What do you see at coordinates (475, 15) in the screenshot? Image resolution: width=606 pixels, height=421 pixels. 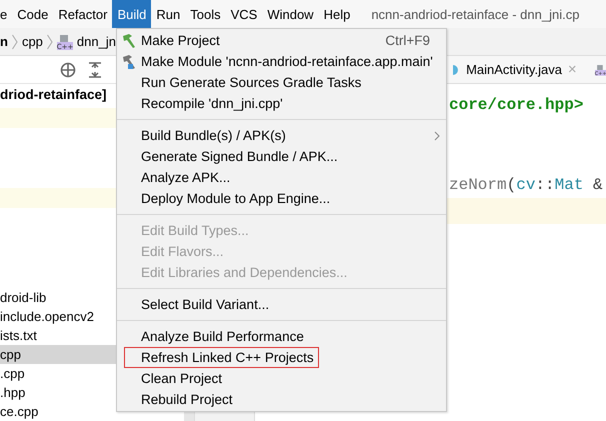 I see `window-title: ncnn-andriod-retainface - dnn_jni.cp` at bounding box center [475, 15].